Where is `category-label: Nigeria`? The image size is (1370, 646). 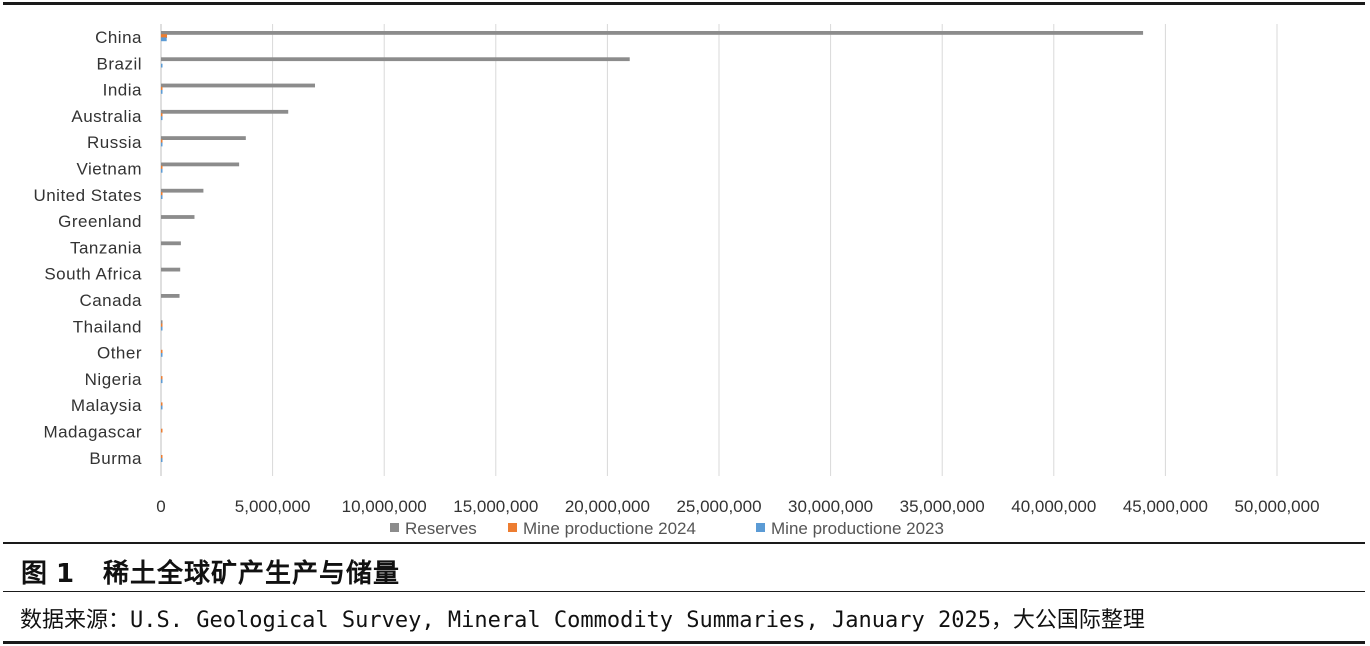 category-label: Nigeria is located at coordinates (113, 379).